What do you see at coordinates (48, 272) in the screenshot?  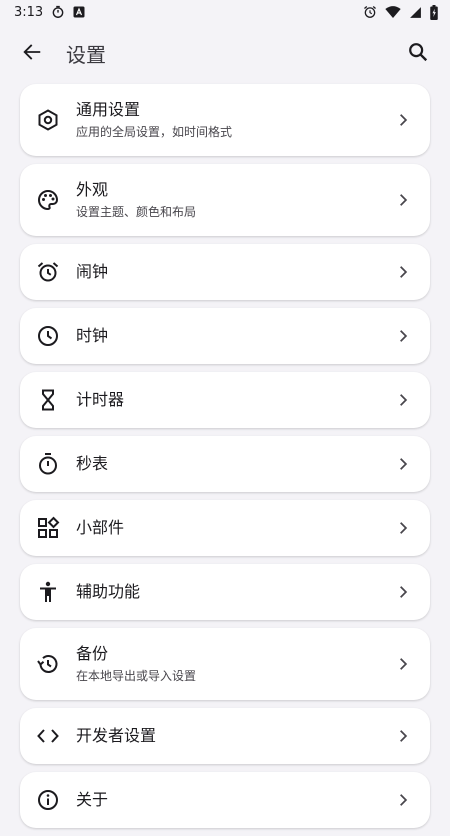 I see `alarm-icon` at bounding box center [48, 272].